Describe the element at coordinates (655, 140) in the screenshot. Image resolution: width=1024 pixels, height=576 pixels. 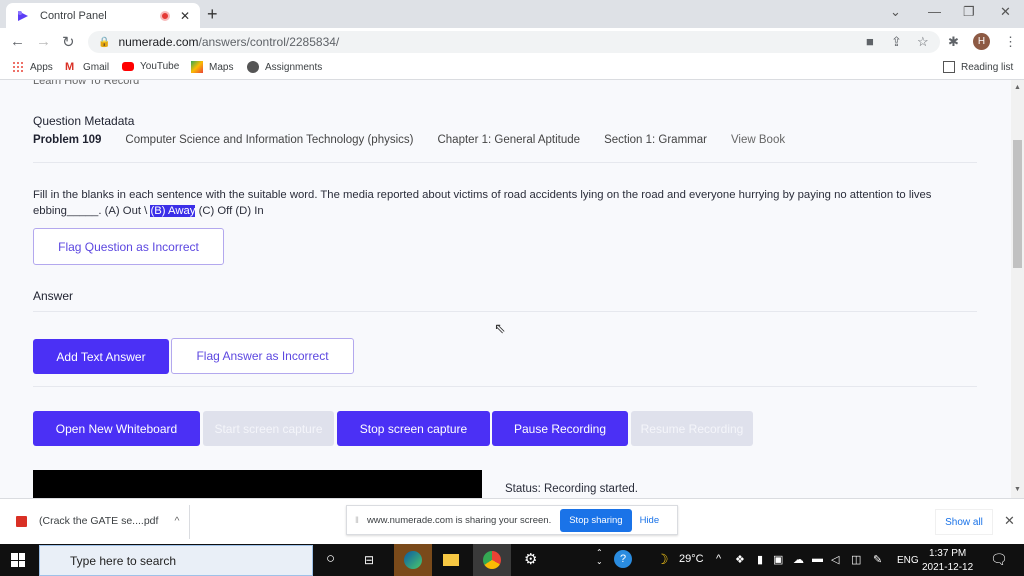
I see `section: Section 1: Grammar` at that location.